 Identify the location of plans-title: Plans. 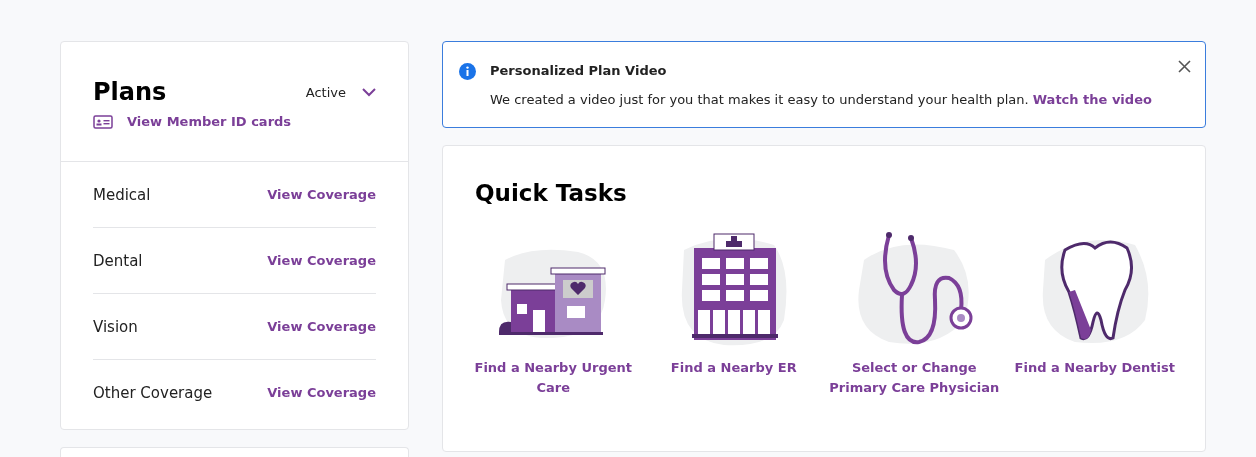
(130, 92).